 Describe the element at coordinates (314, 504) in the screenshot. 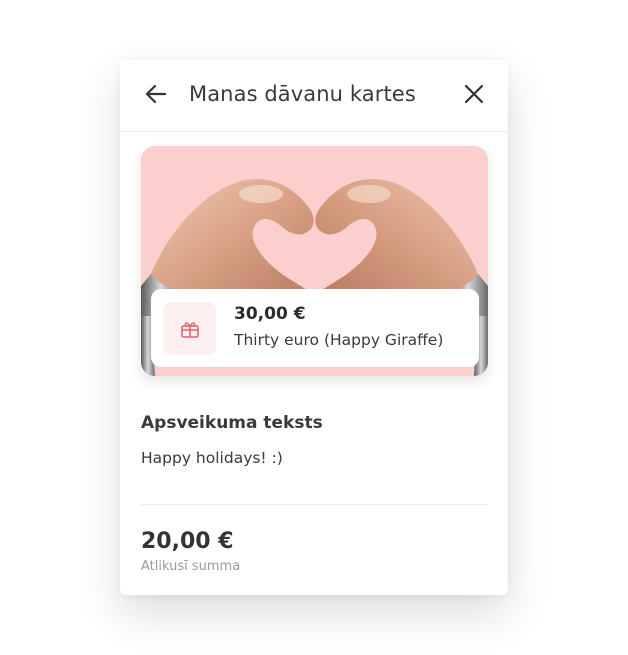

I see `divider` at that location.